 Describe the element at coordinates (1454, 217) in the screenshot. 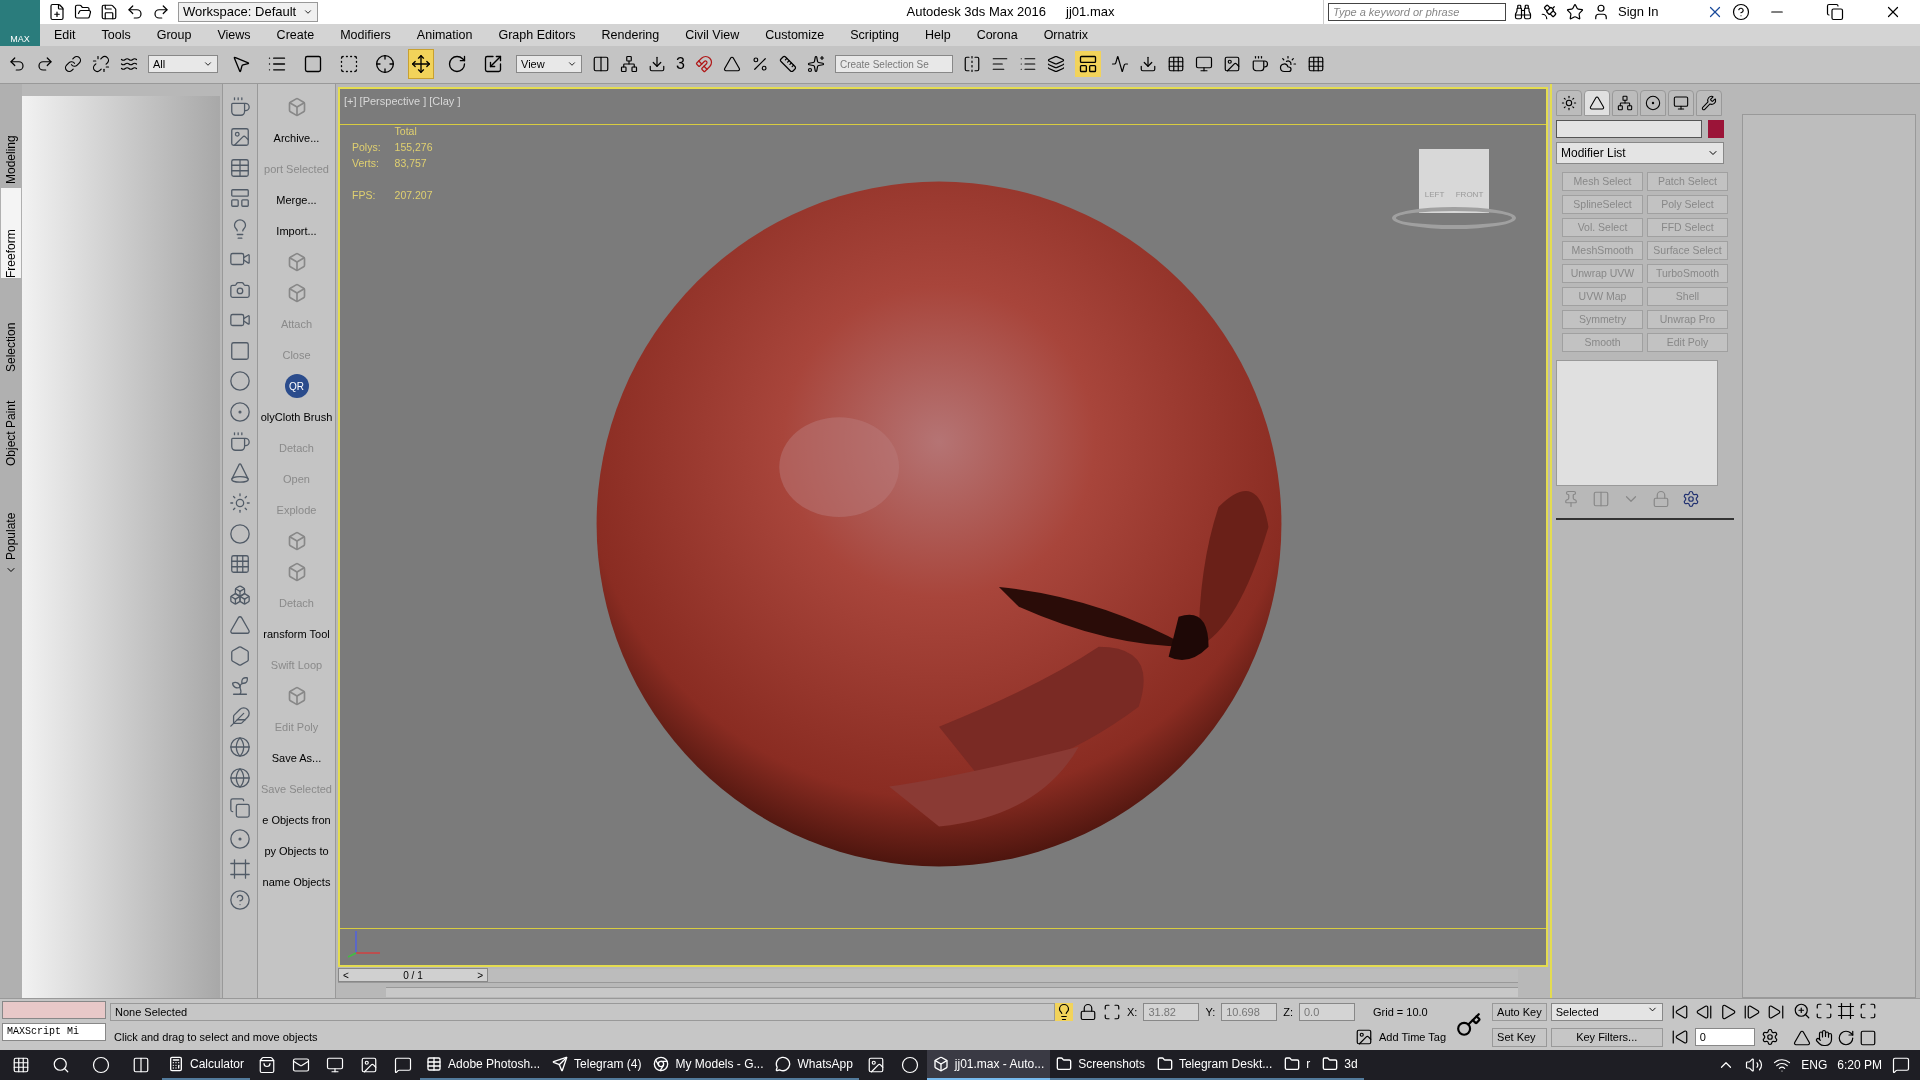

I see `compass-ring` at that location.